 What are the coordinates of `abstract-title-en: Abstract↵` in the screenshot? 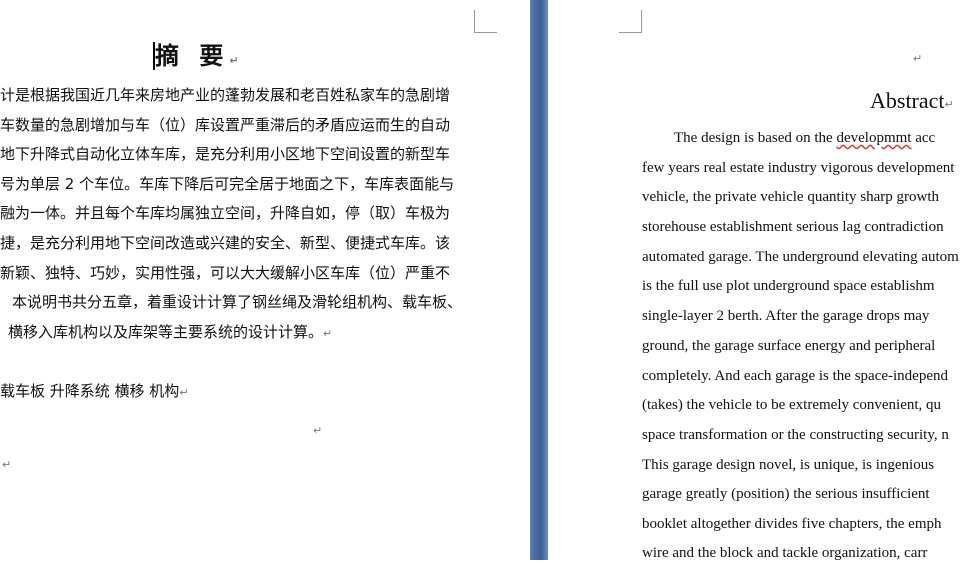 It's located at (912, 103).